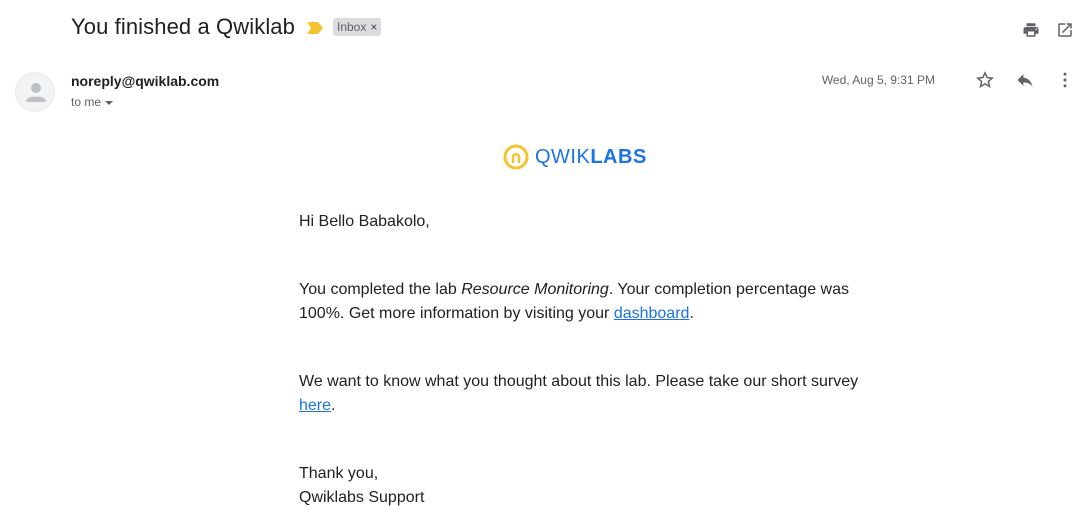  I want to click on message-date: Wed, Aug 5, 9:31 PM, so click(878, 80).